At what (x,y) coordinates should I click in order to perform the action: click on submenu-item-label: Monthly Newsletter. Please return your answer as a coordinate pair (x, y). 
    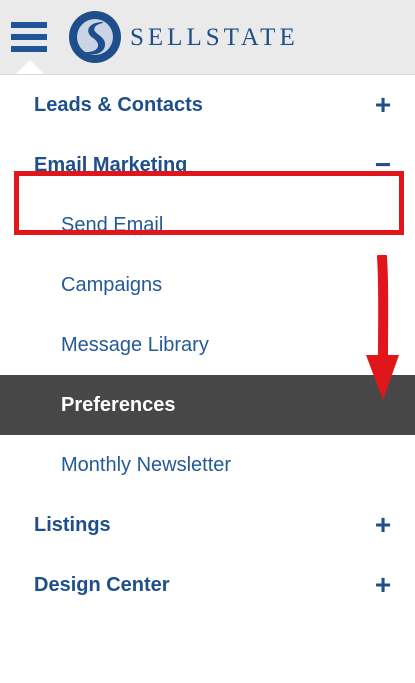
    Looking at the image, I should click on (146, 465).